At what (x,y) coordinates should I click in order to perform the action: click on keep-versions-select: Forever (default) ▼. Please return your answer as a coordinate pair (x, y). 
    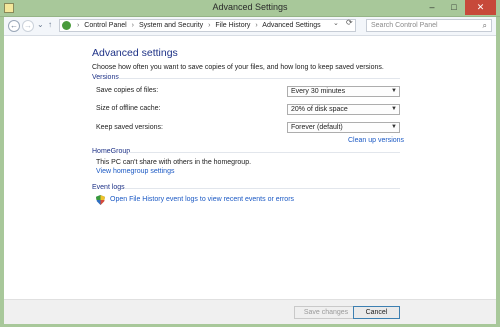
    Looking at the image, I should click on (343, 127).